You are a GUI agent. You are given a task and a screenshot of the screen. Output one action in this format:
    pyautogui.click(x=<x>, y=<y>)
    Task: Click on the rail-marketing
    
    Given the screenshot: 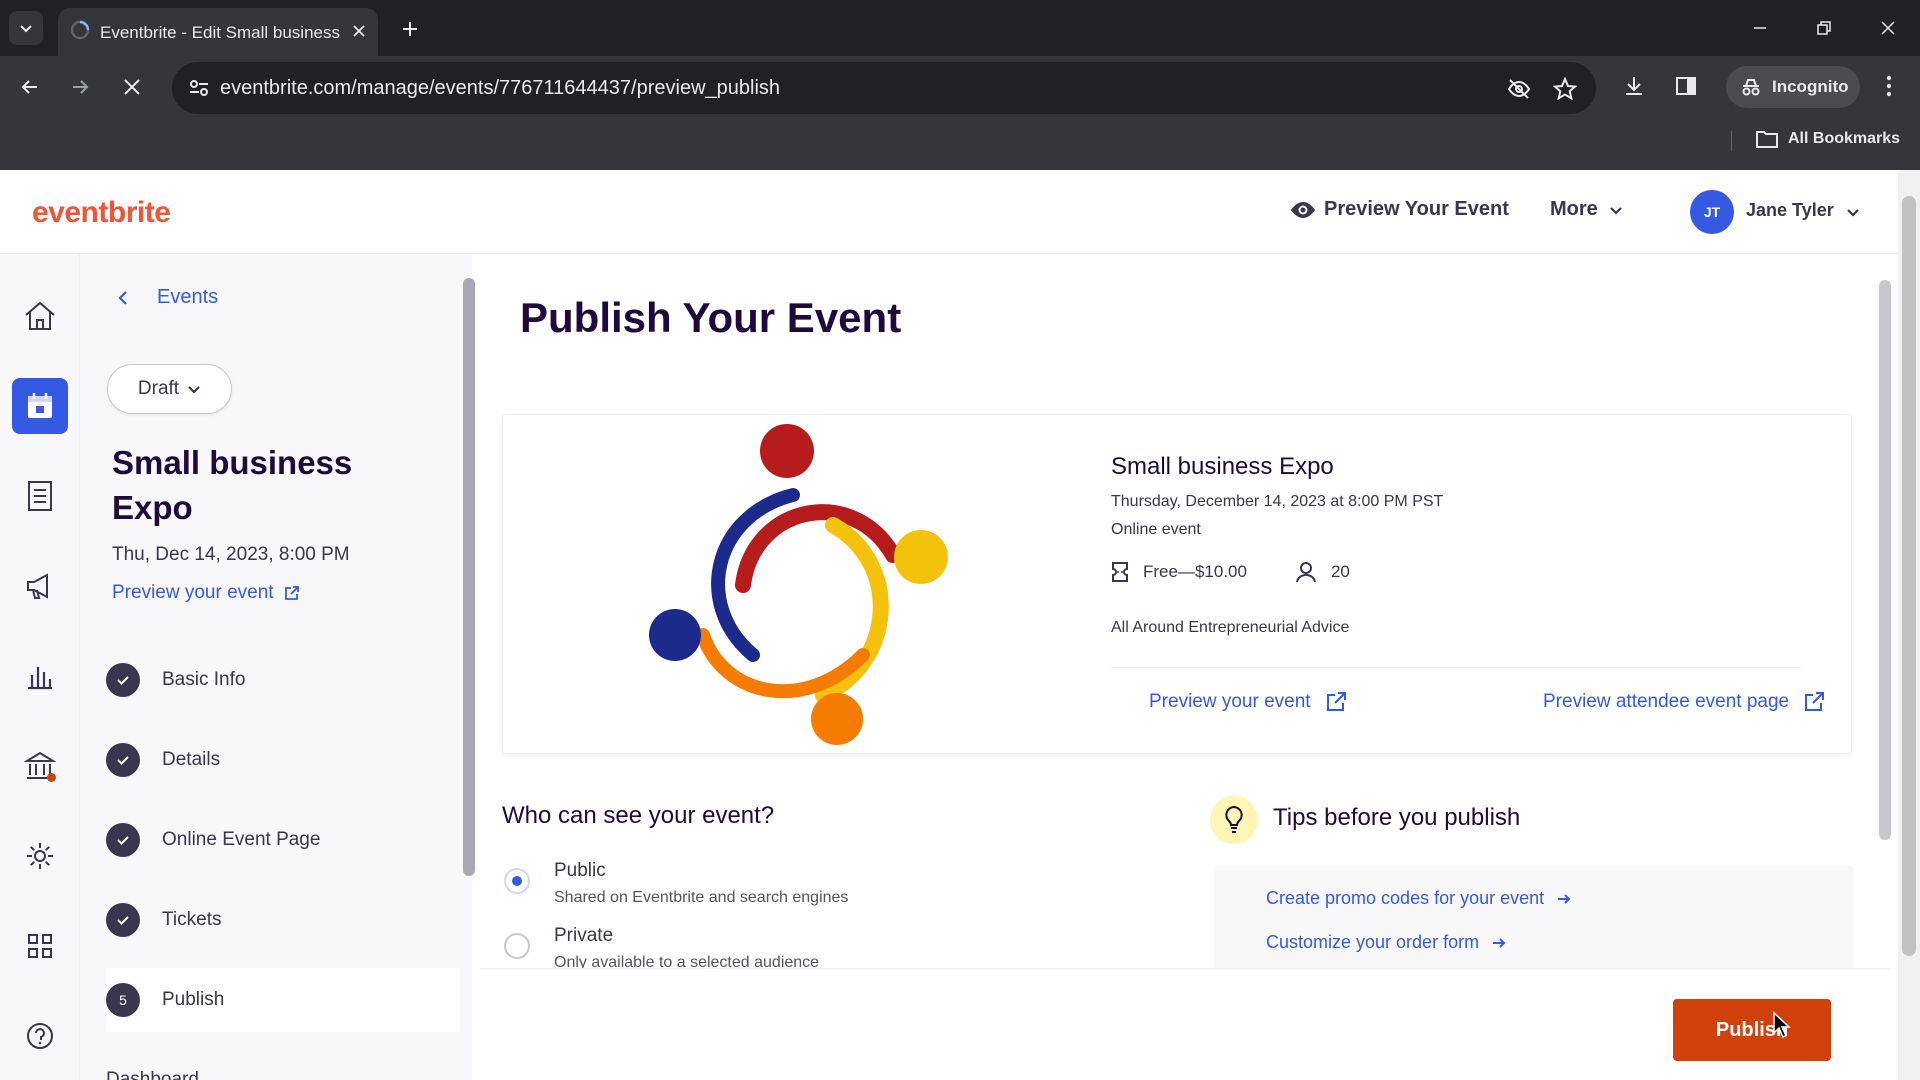 What is the action you would take?
    pyautogui.click(x=40, y=586)
    